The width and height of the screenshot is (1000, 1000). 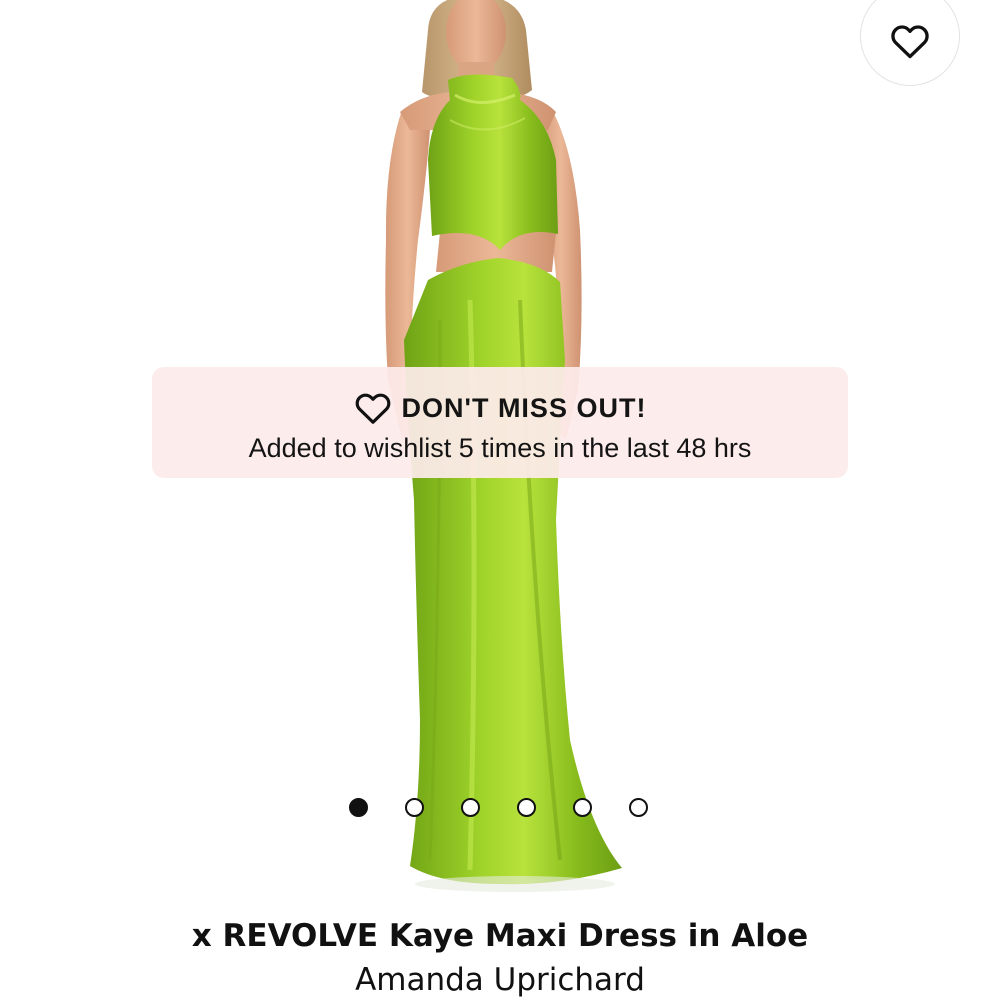 What do you see at coordinates (500, 936) in the screenshot?
I see `product-name: x REVOLVE Kaye Maxi Dress in Aloe` at bounding box center [500, 936].